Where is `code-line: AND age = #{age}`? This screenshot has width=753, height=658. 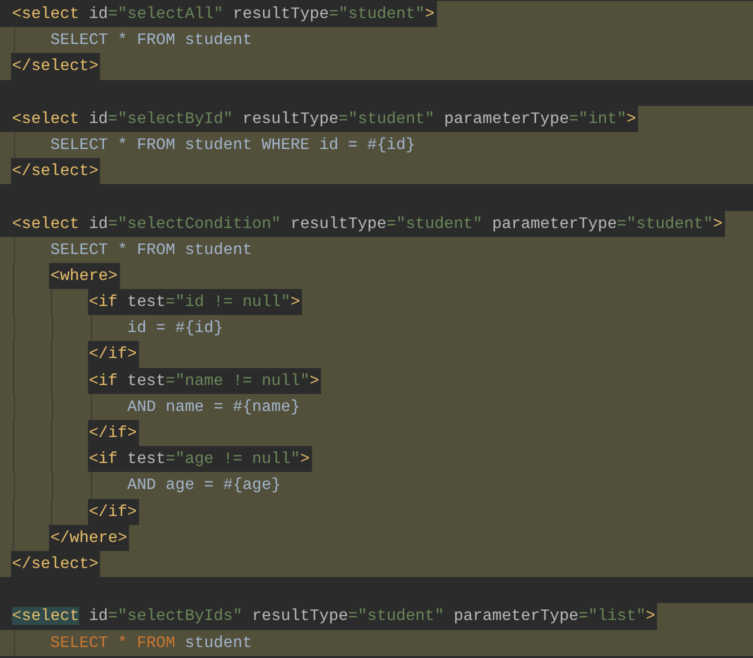
code-line: AND age = #{age} is located at coordinates (204, 485).